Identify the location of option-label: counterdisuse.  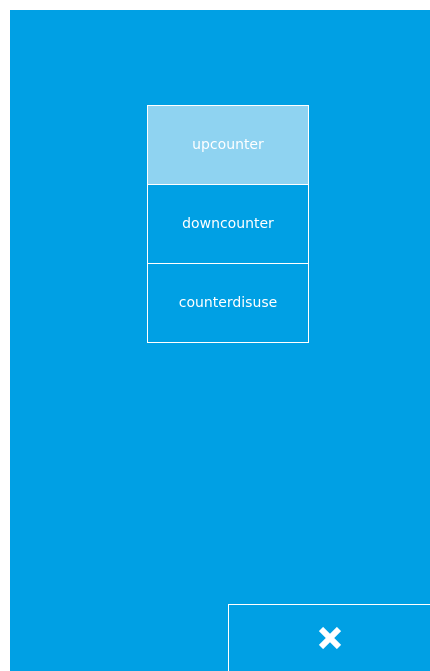
(228, 303).